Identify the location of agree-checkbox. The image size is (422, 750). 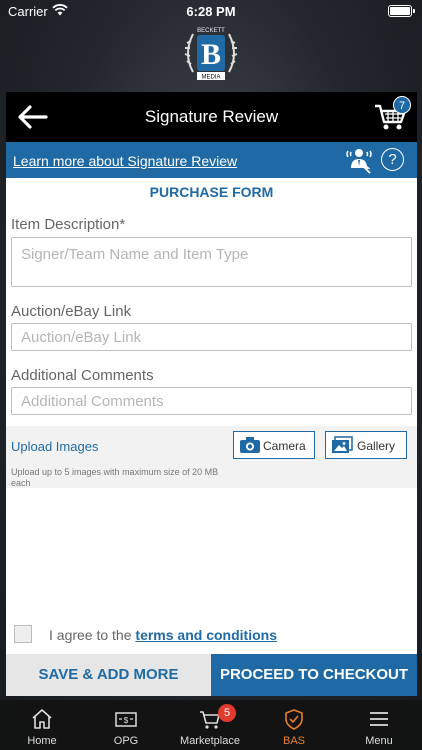
(23, 634).